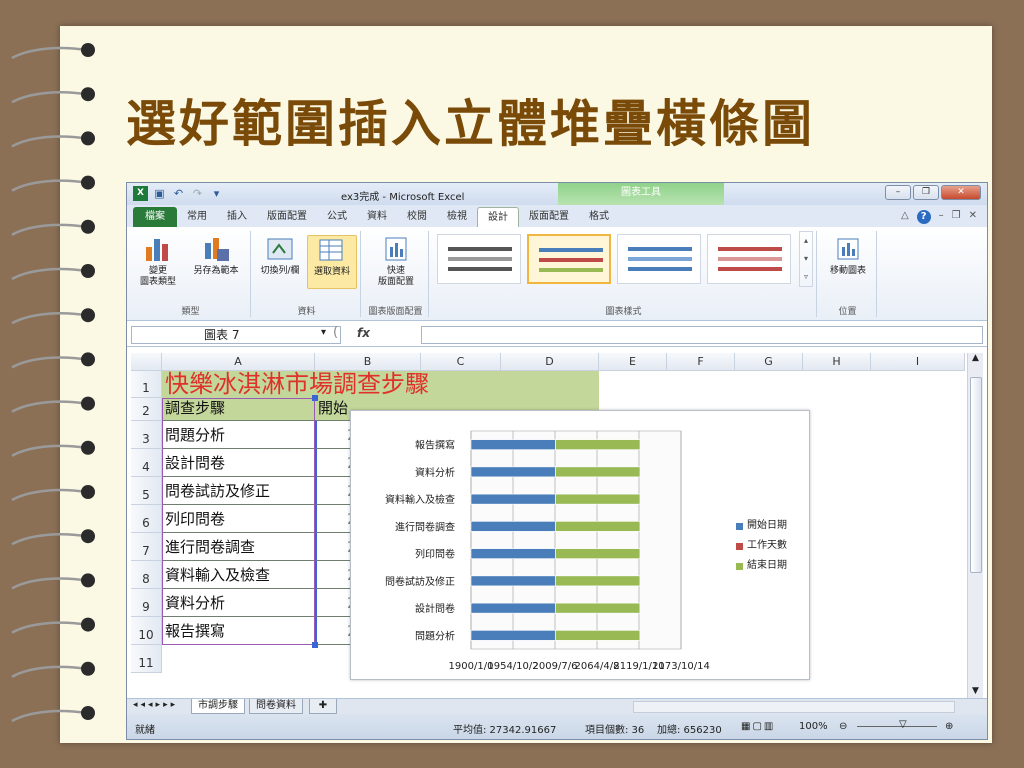 The image size is (1024, 768). I want to click on column-header-D: D, so click(550, 362).